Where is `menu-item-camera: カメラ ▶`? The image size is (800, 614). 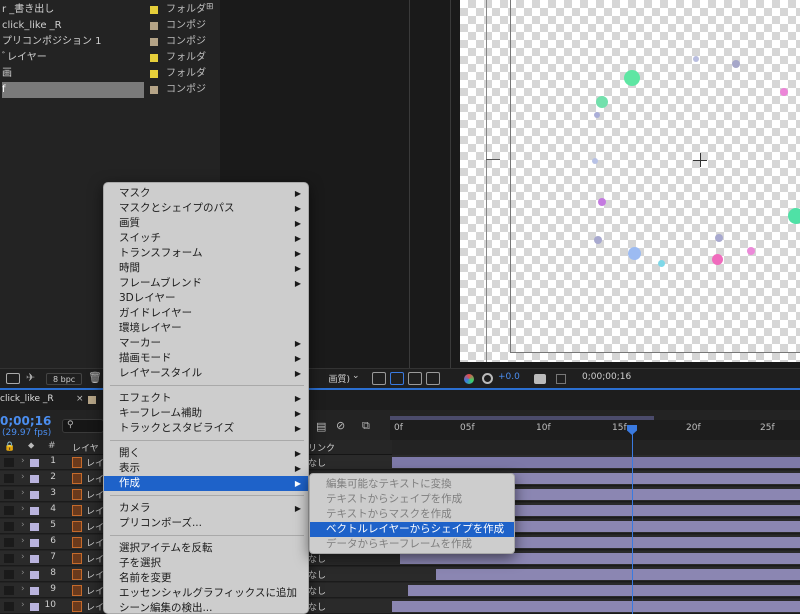
menu-item-camera: カメラ ▶ is located at coordinates (206, 508).